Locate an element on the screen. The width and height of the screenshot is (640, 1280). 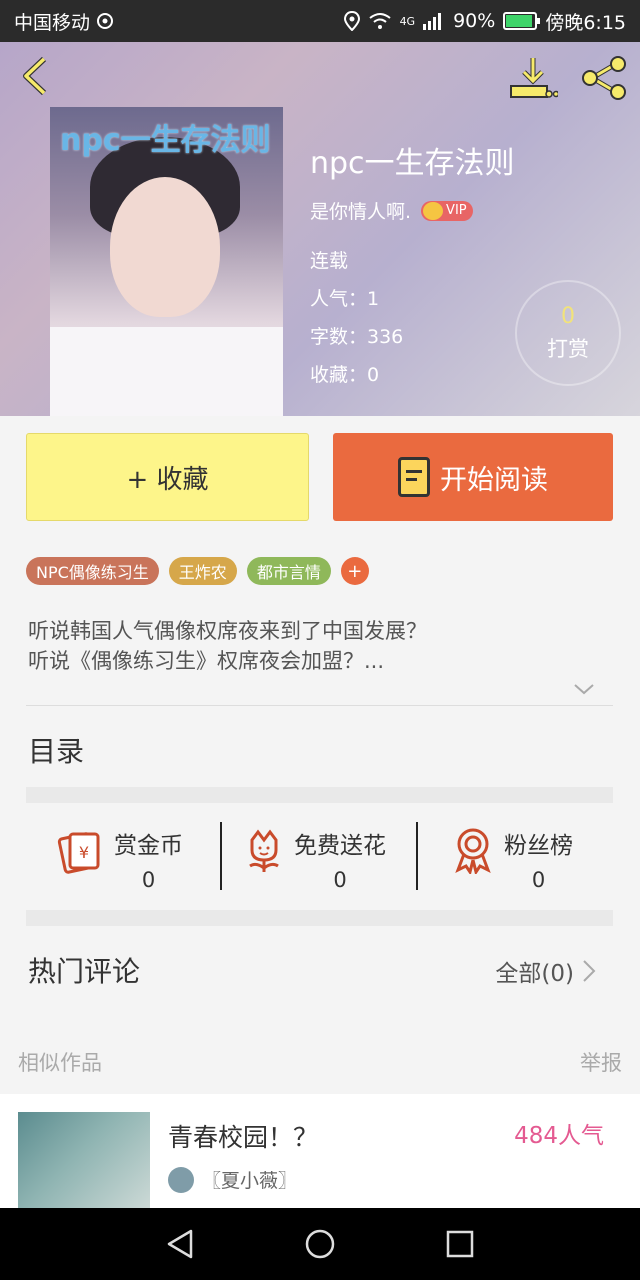
book-title: npc一生存法则 is located at coordinates (412, 163).